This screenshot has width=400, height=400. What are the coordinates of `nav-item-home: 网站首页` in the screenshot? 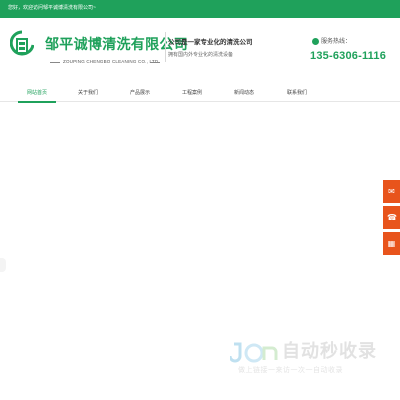 It's located at (37, 93).